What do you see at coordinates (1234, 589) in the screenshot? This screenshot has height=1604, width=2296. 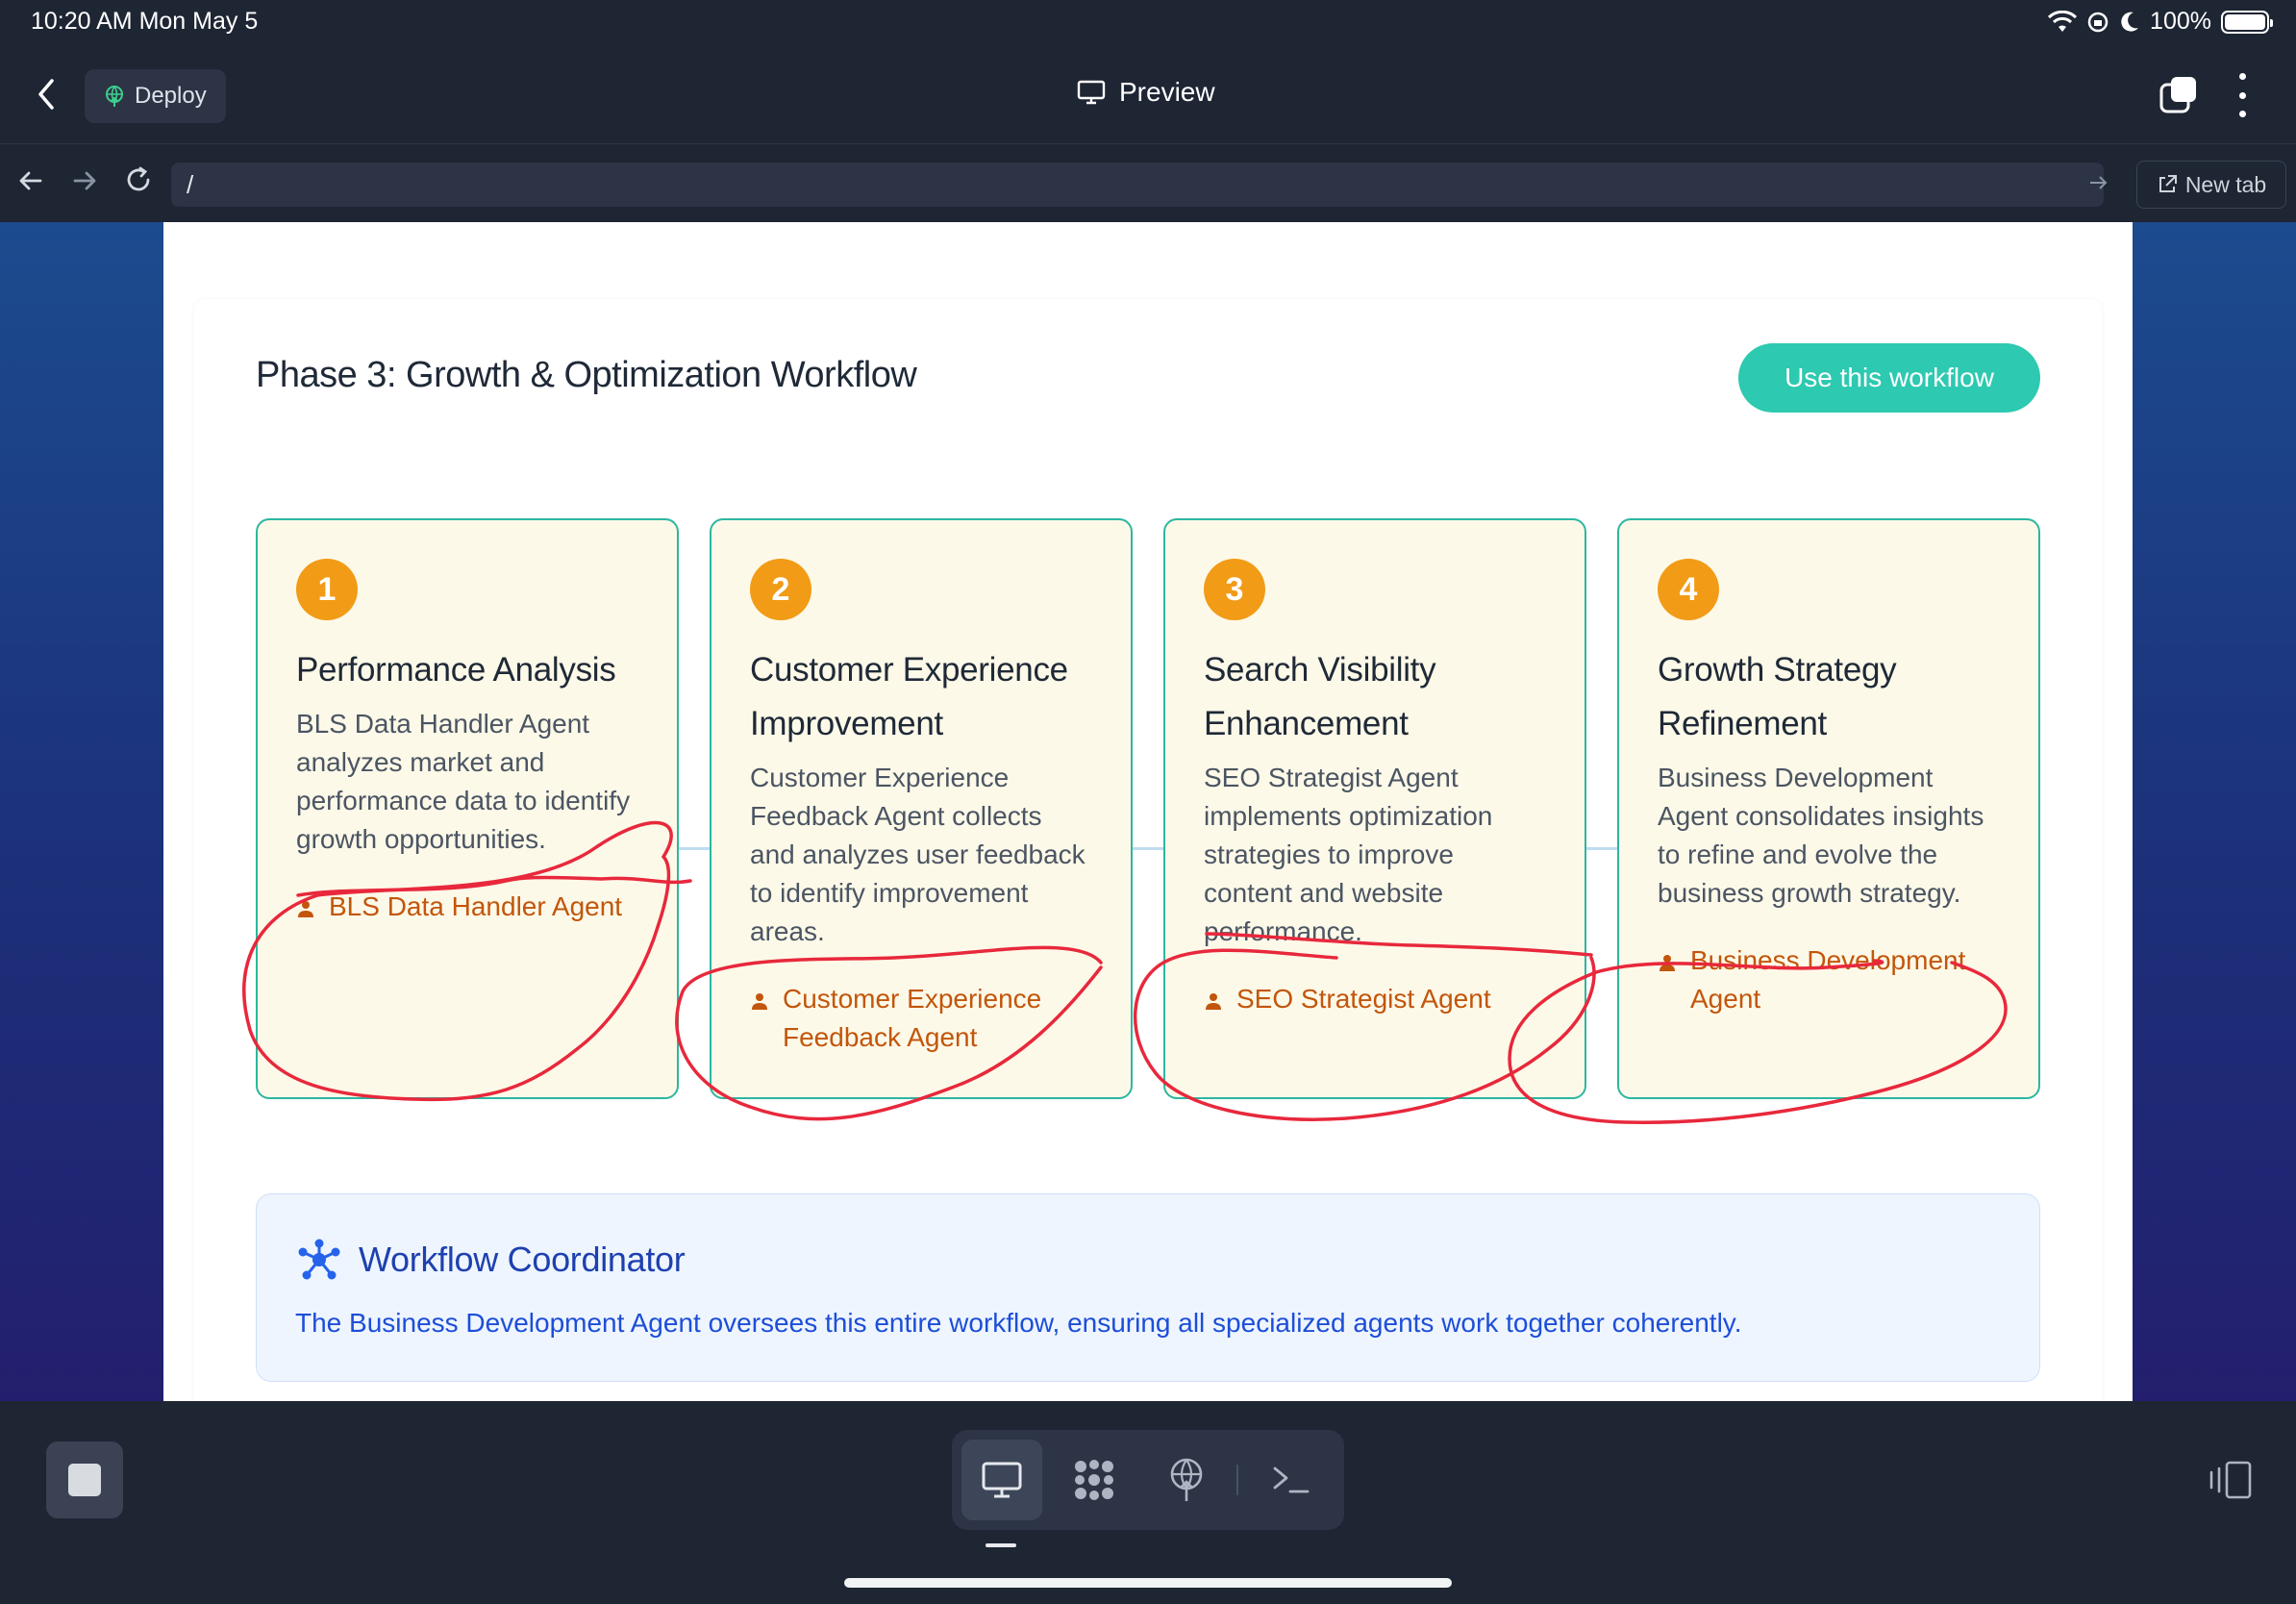 I see `step-number-badge: 3` at bounding box center [1234, 589].